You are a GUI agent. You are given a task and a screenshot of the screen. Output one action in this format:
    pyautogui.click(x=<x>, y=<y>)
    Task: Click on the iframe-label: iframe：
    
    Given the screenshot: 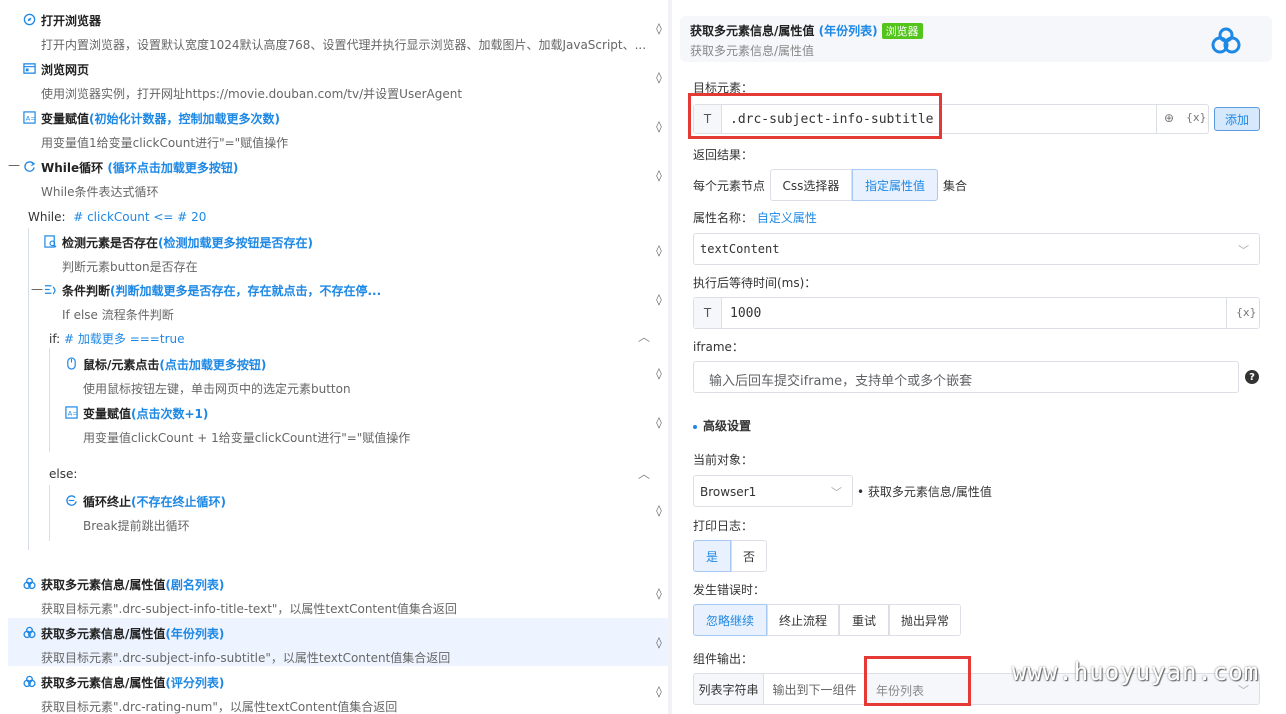 What is the action you would take?
    pyautogui.click(x=718, y=347)
    